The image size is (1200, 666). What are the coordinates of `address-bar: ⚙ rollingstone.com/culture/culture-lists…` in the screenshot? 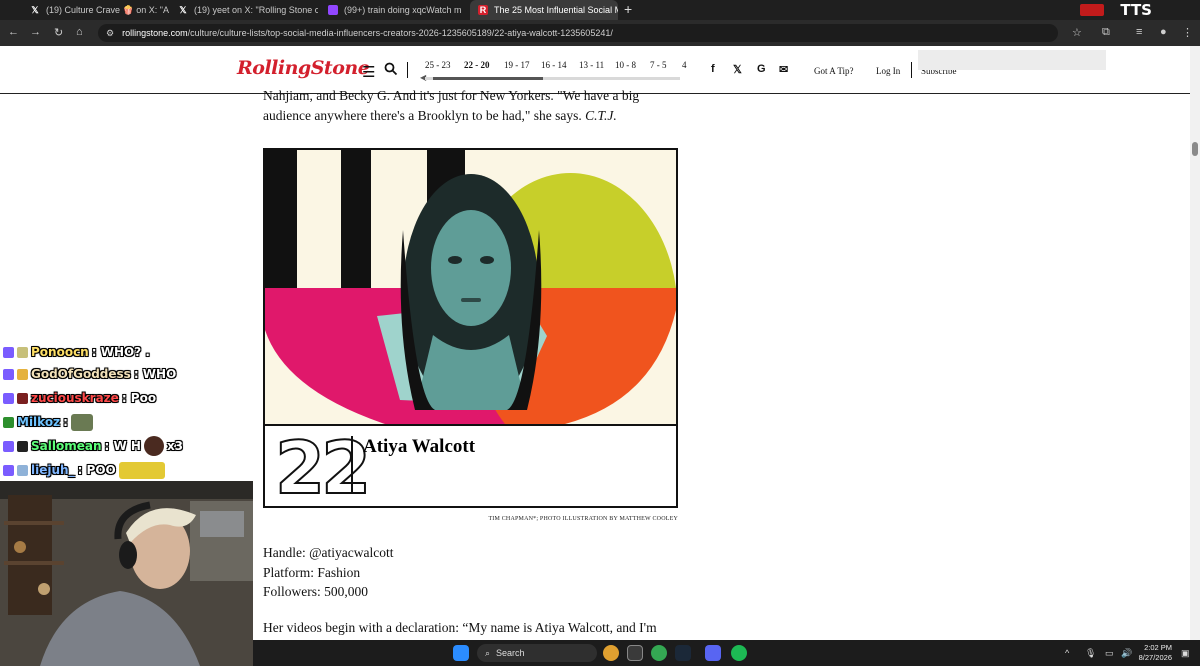 It's located at (578, 33).